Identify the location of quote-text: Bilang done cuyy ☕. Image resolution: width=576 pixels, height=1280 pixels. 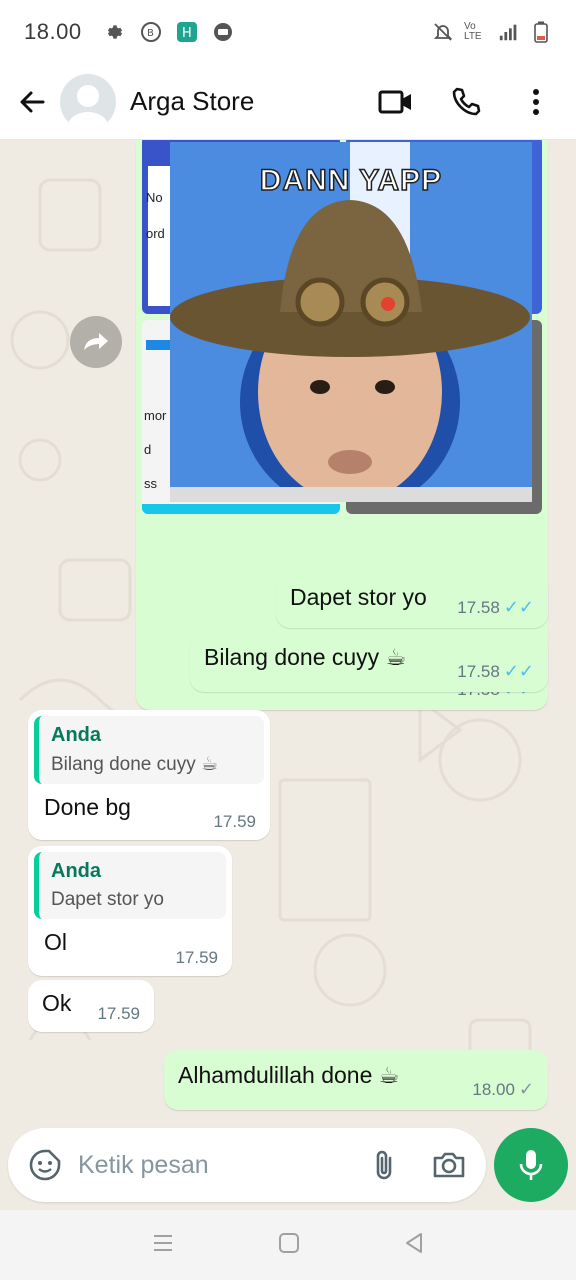
(135, 764).